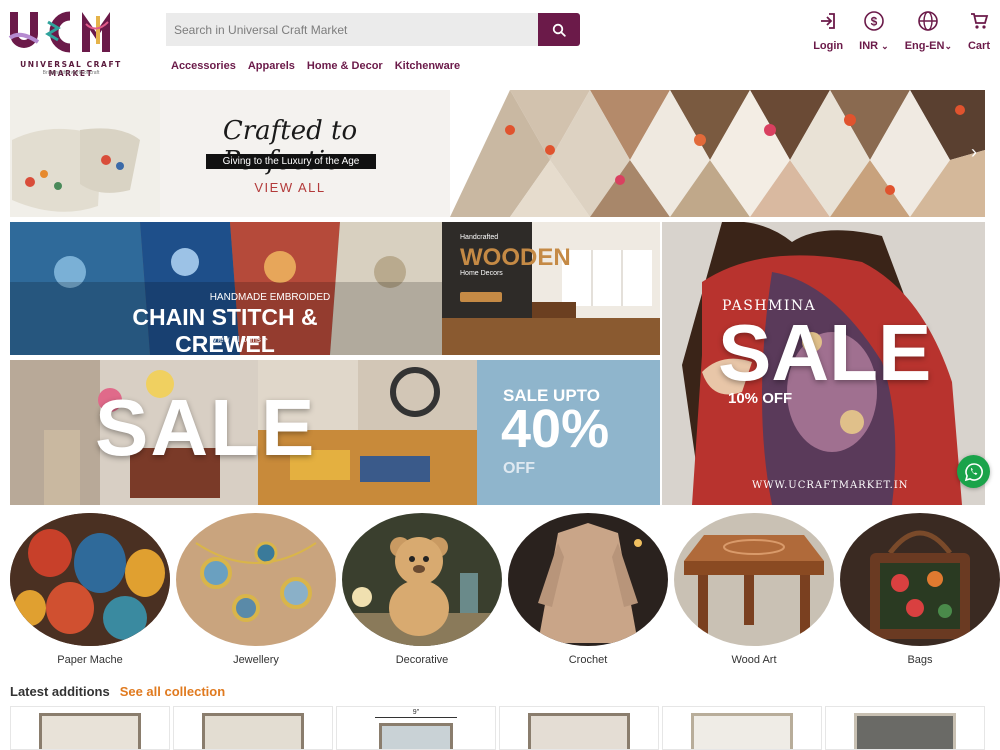 The image size is (1000, 750). I want to click on language-label: Eng-EN, so click(924, 46).